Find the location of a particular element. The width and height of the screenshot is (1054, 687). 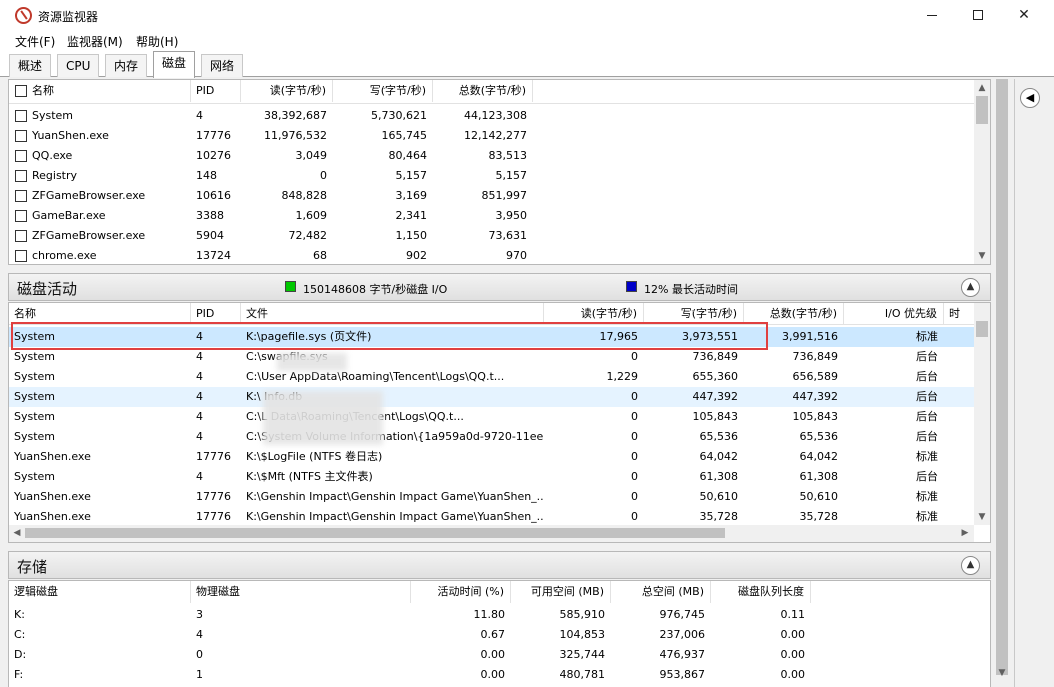

tab-network: 网络 is located at coordinates (222, 65).